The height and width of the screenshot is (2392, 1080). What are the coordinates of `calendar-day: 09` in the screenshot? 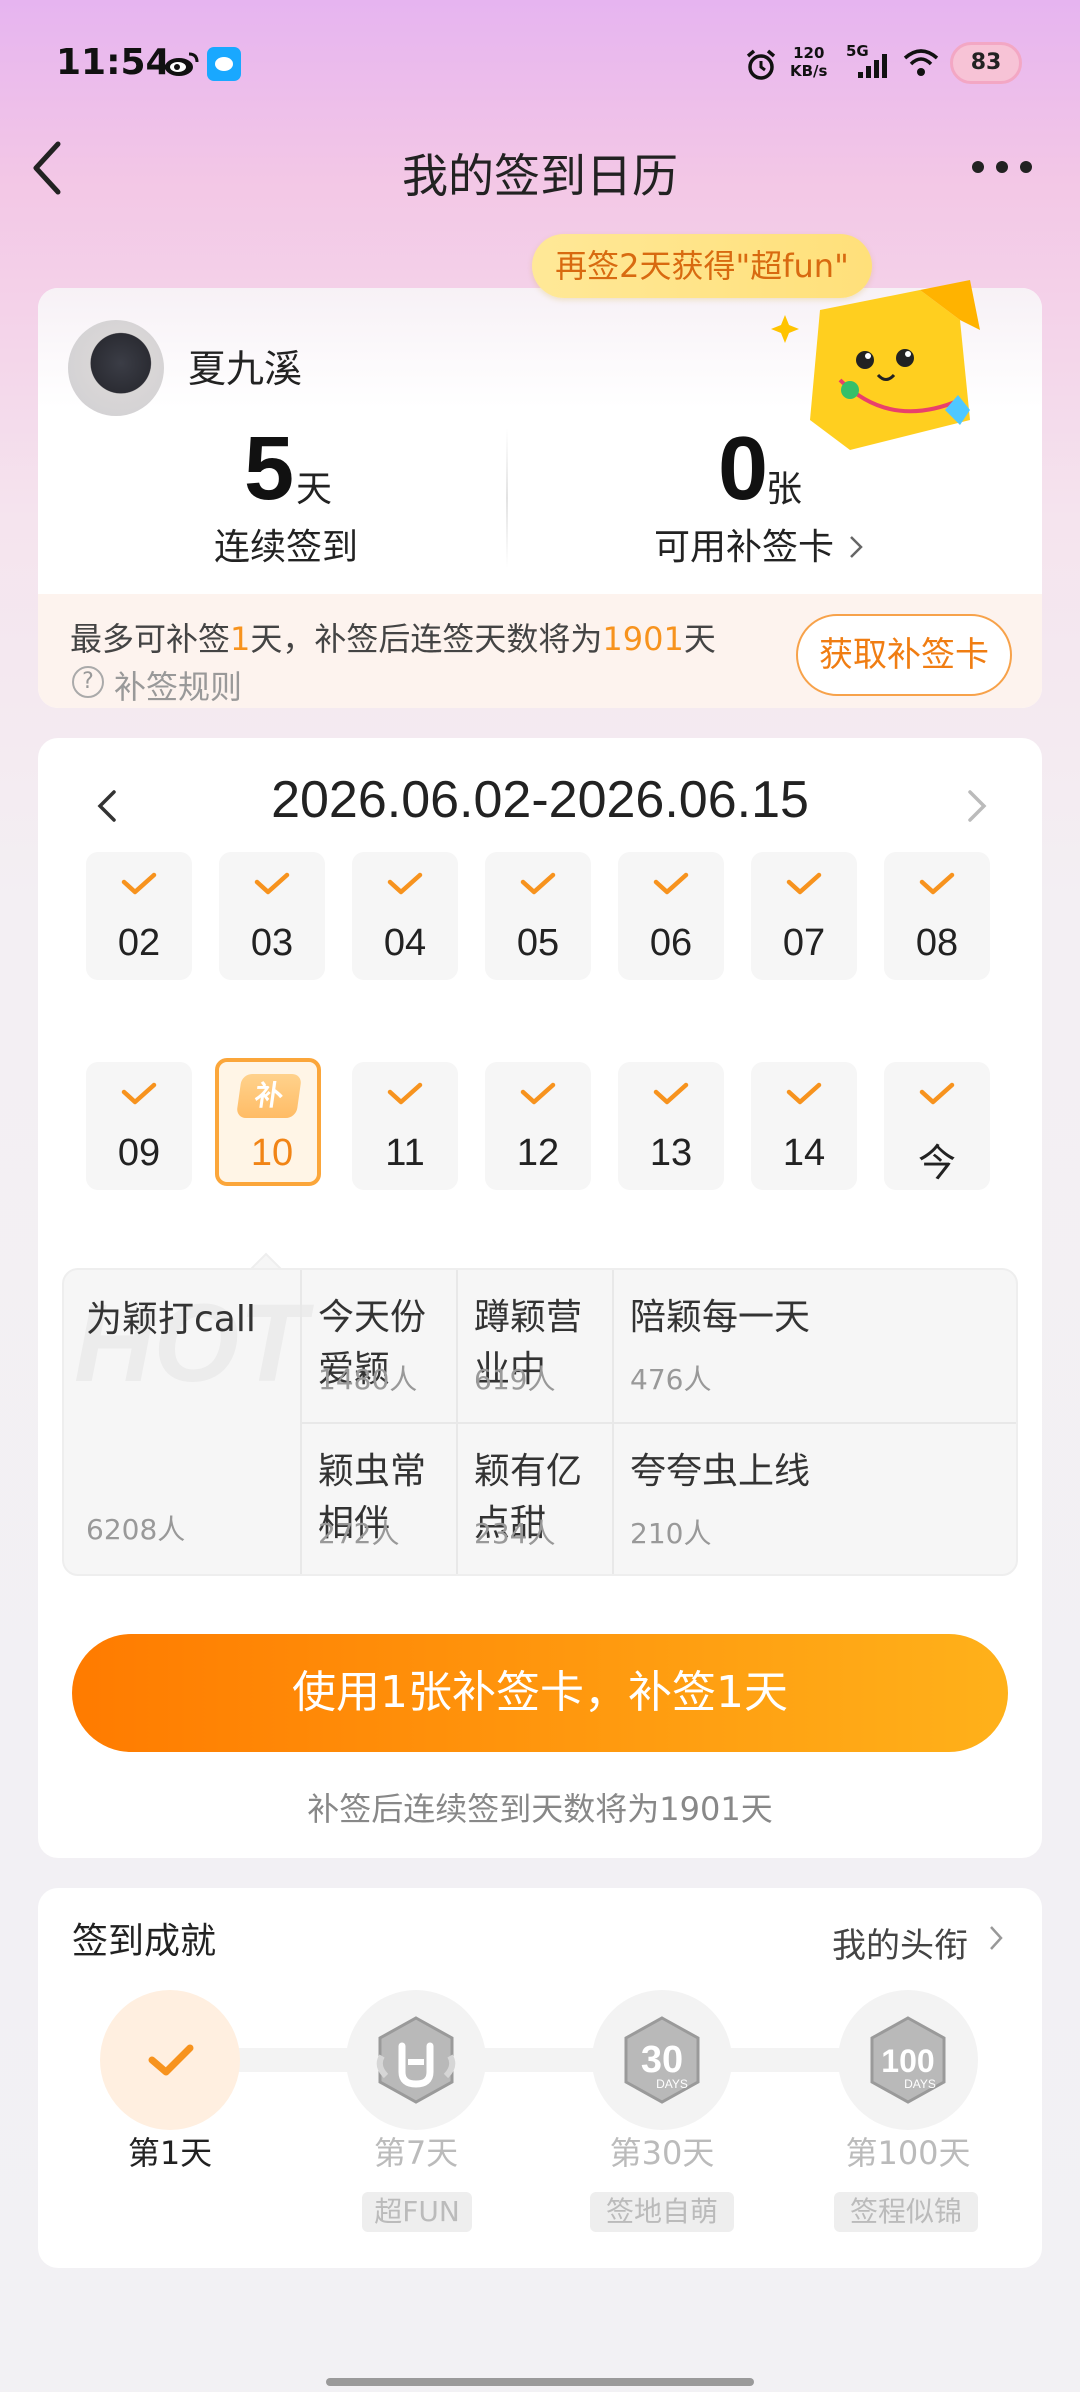 It's located at (139, 1126).